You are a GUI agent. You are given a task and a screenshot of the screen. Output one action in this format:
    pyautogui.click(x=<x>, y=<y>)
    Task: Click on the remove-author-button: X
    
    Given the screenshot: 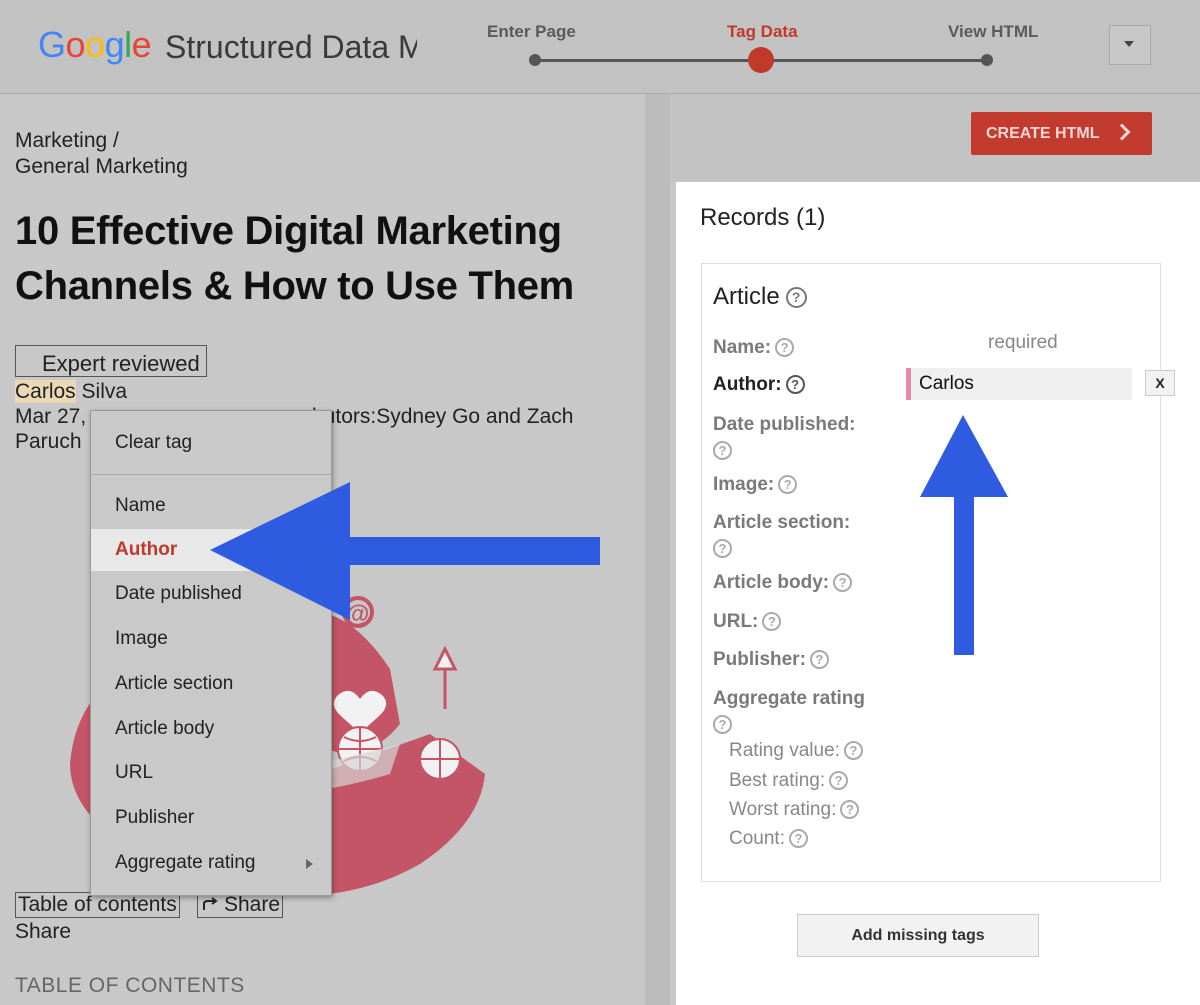 What is the action you would take?
    pyautogui.click(x=1160, y=383)
    